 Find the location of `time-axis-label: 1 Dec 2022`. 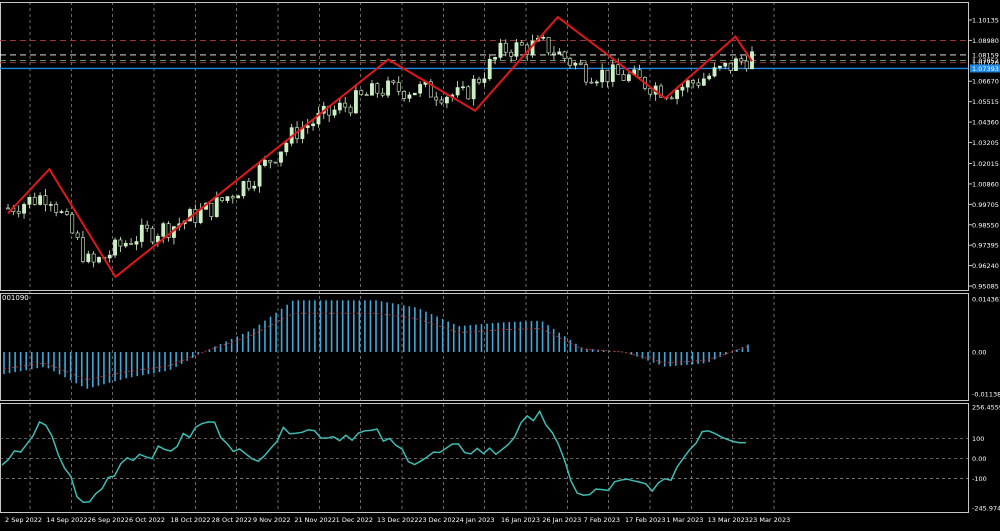

time-axis-label: 1 Dec 2022 is located at coordinates (354, 520).